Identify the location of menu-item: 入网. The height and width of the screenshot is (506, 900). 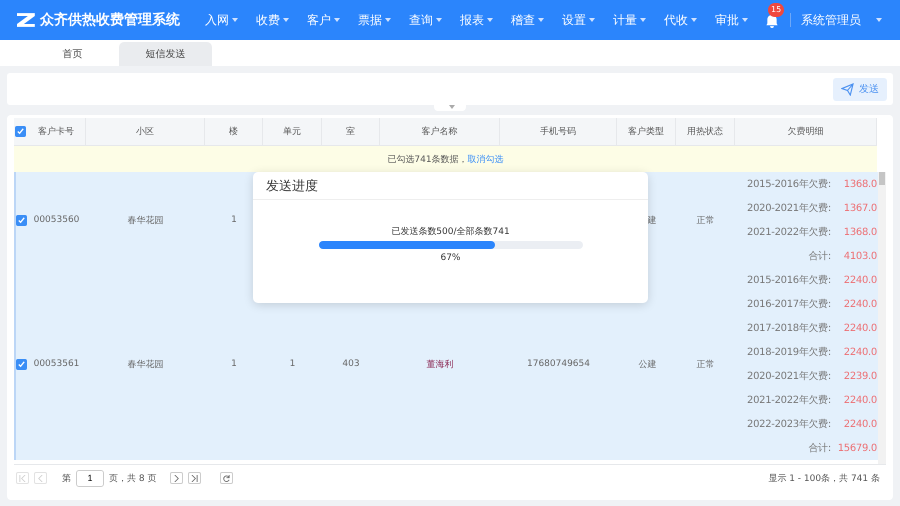
(230, 20).